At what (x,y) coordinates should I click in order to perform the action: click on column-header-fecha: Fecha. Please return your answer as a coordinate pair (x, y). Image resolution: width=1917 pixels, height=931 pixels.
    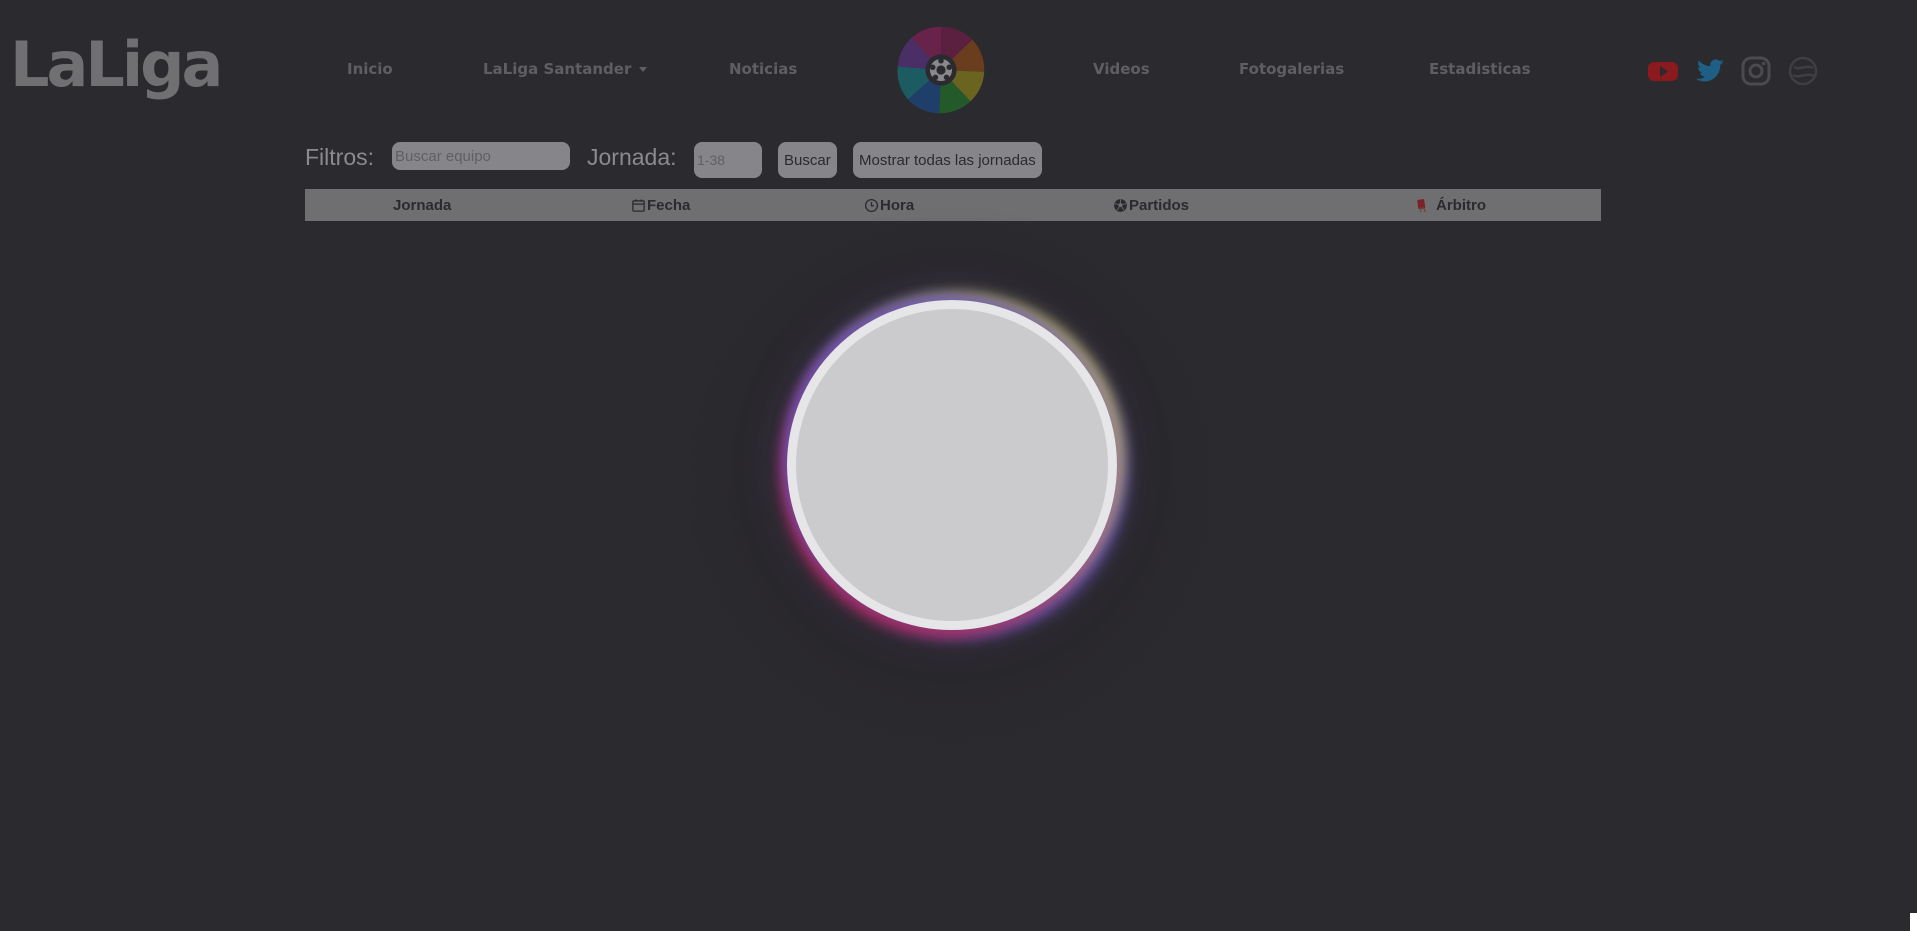
    Looking at the image, I should click on (660, 205).